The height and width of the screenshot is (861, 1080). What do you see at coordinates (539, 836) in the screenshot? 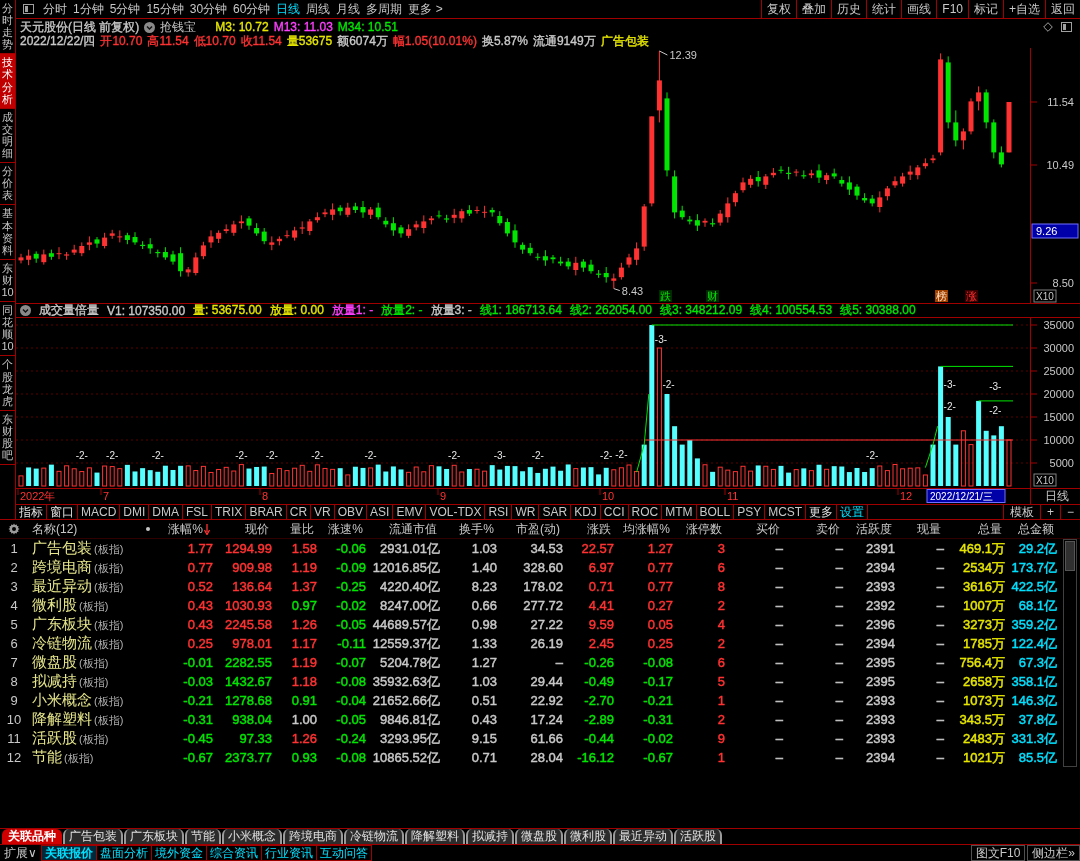
I see `related-tab: 微盘股` at bounding box center [539, 836].